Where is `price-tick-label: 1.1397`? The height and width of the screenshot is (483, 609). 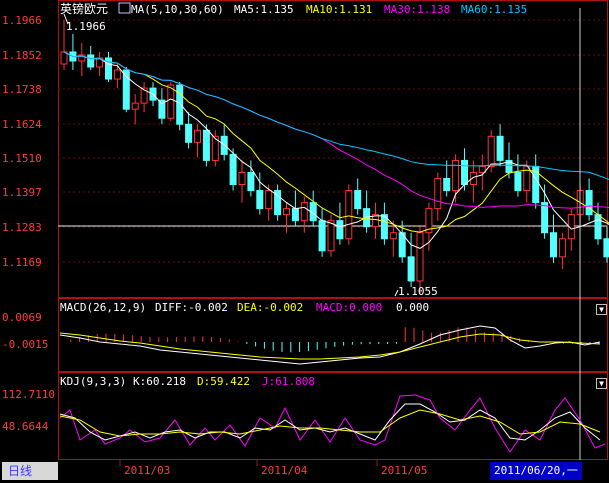 price-tick-label: 1.1397 is located at coordinates (22, 192).